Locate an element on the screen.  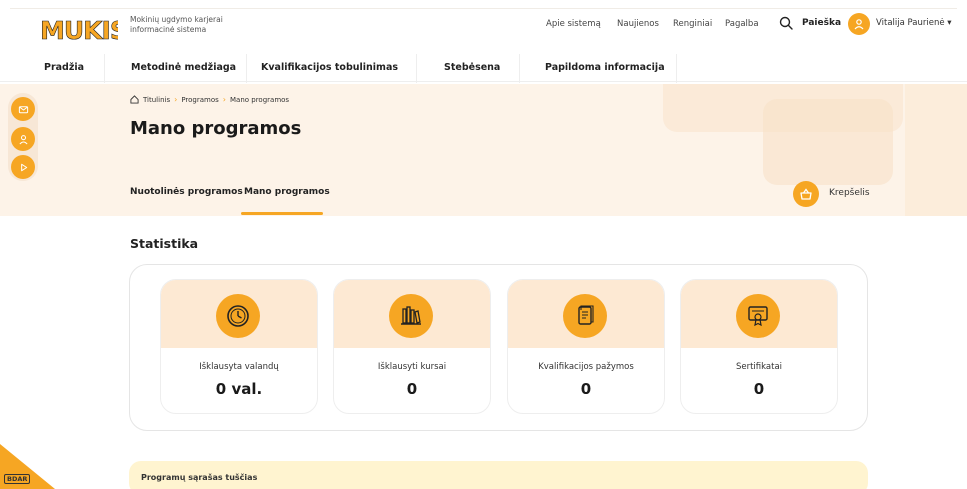
breadcrumb-home: Titulinis is located at coordinates (156, 100).